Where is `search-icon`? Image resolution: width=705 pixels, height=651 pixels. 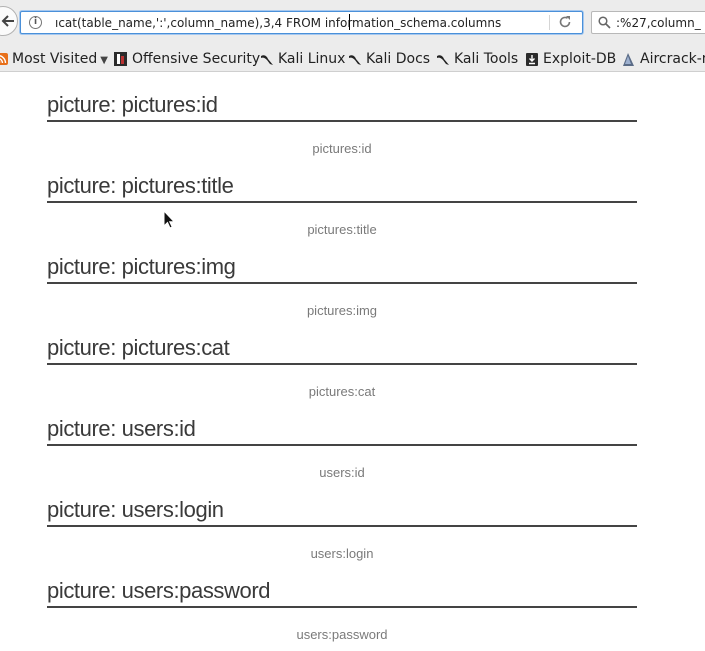 search-icon is located at coordinates (604, 22).